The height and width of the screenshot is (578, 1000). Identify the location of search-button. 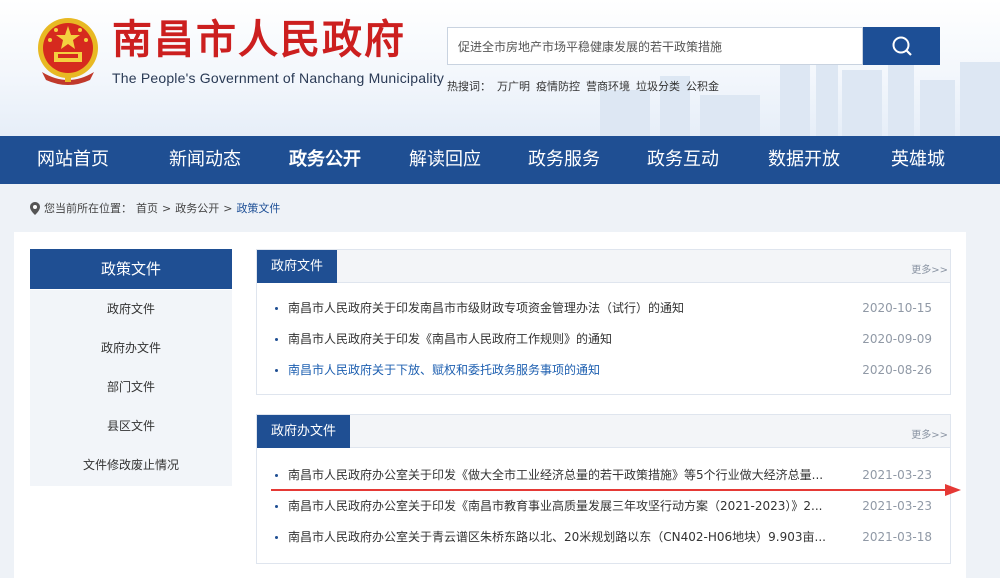
(901, 46).